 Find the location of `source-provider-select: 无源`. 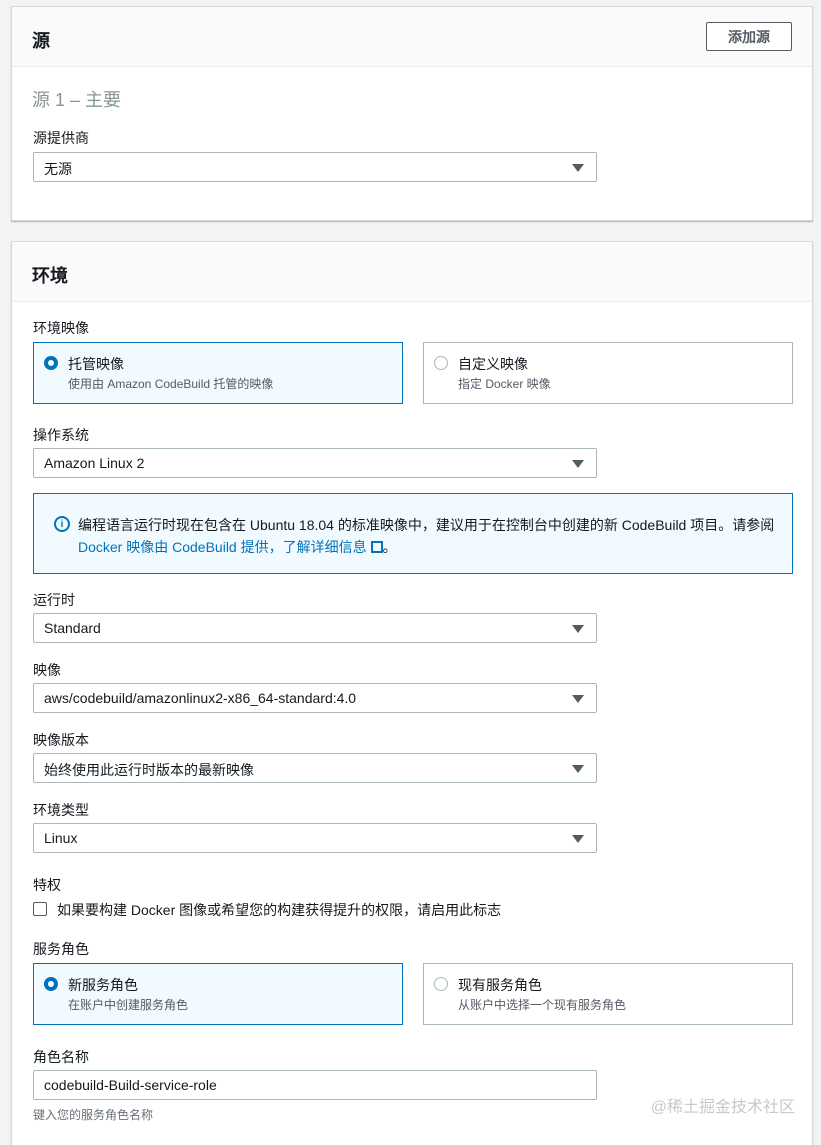

source-provider-select: 无源 is located at coordinates (315, 167).